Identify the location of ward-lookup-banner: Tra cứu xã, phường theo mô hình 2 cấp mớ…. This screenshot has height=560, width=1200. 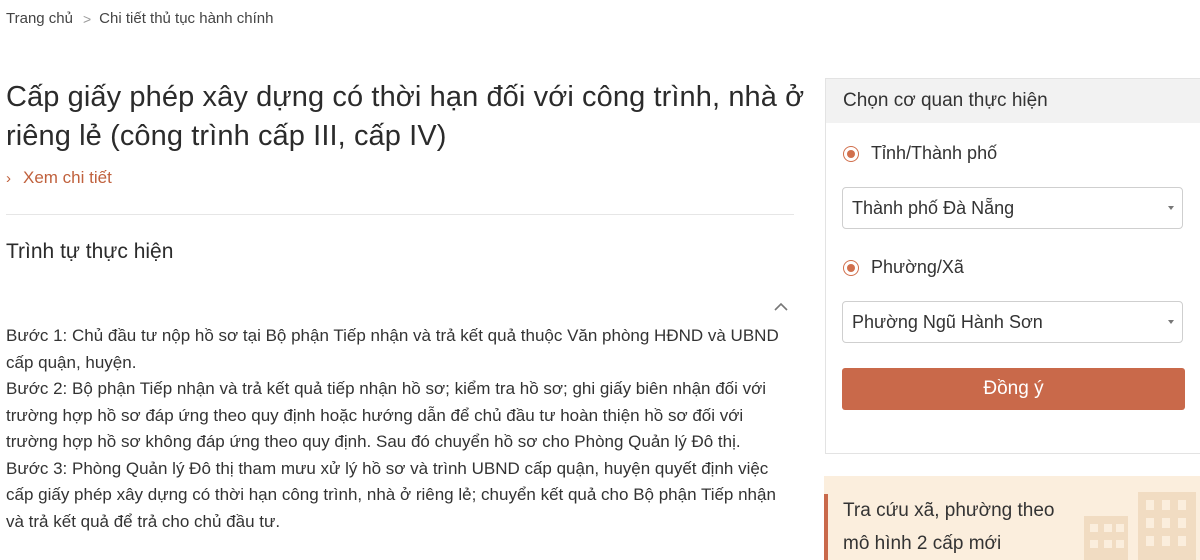
(1012, 518).